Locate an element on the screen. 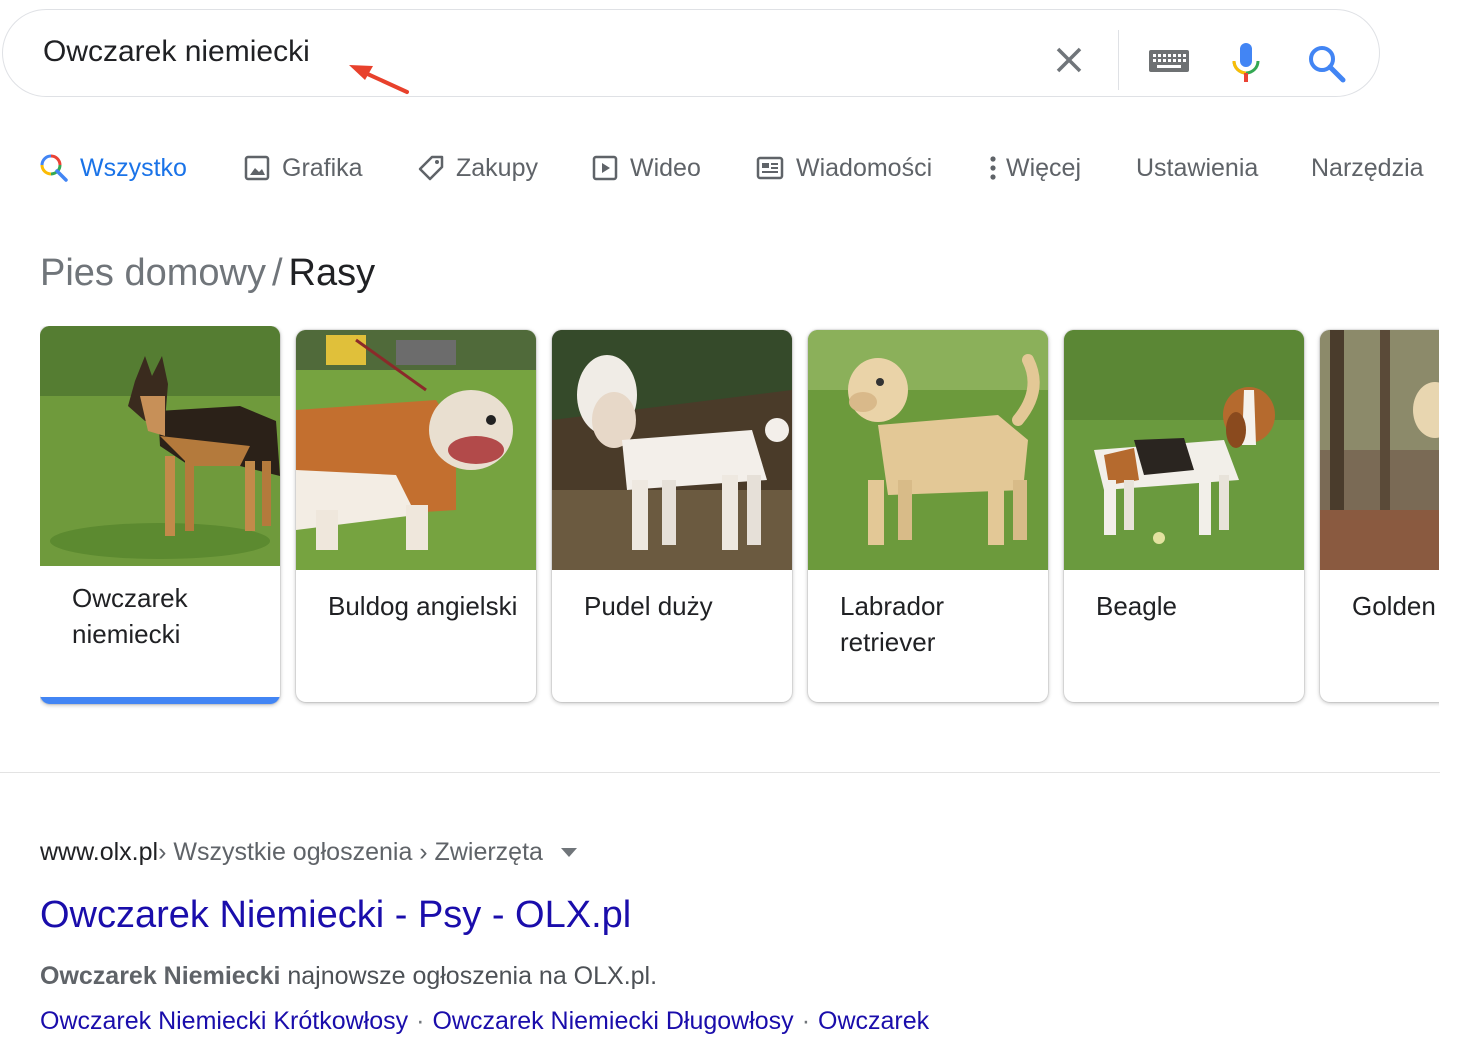  tab-video: Wideo is located at coordinates (646, 168).